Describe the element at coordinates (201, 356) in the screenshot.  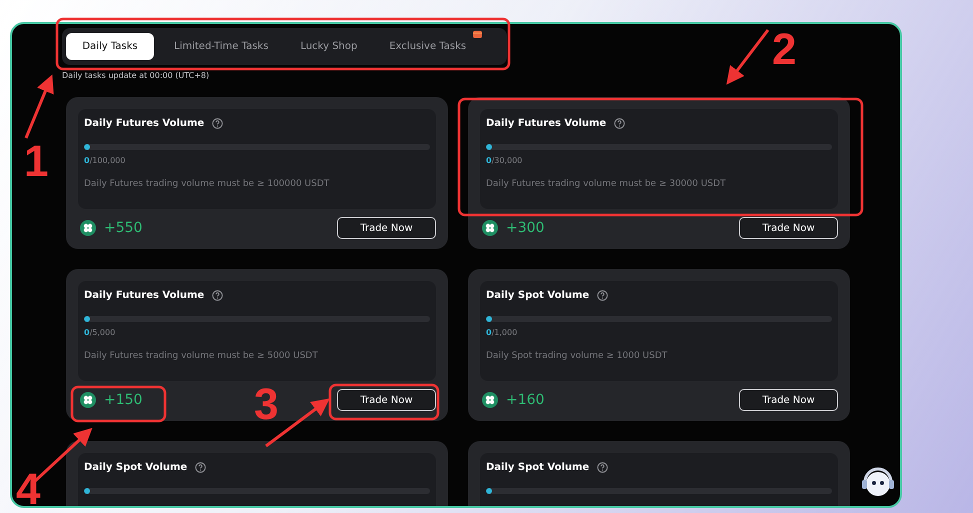
I see `task-description: Daily Futures trading volume must be ≥ 5000 USDT` at that location.